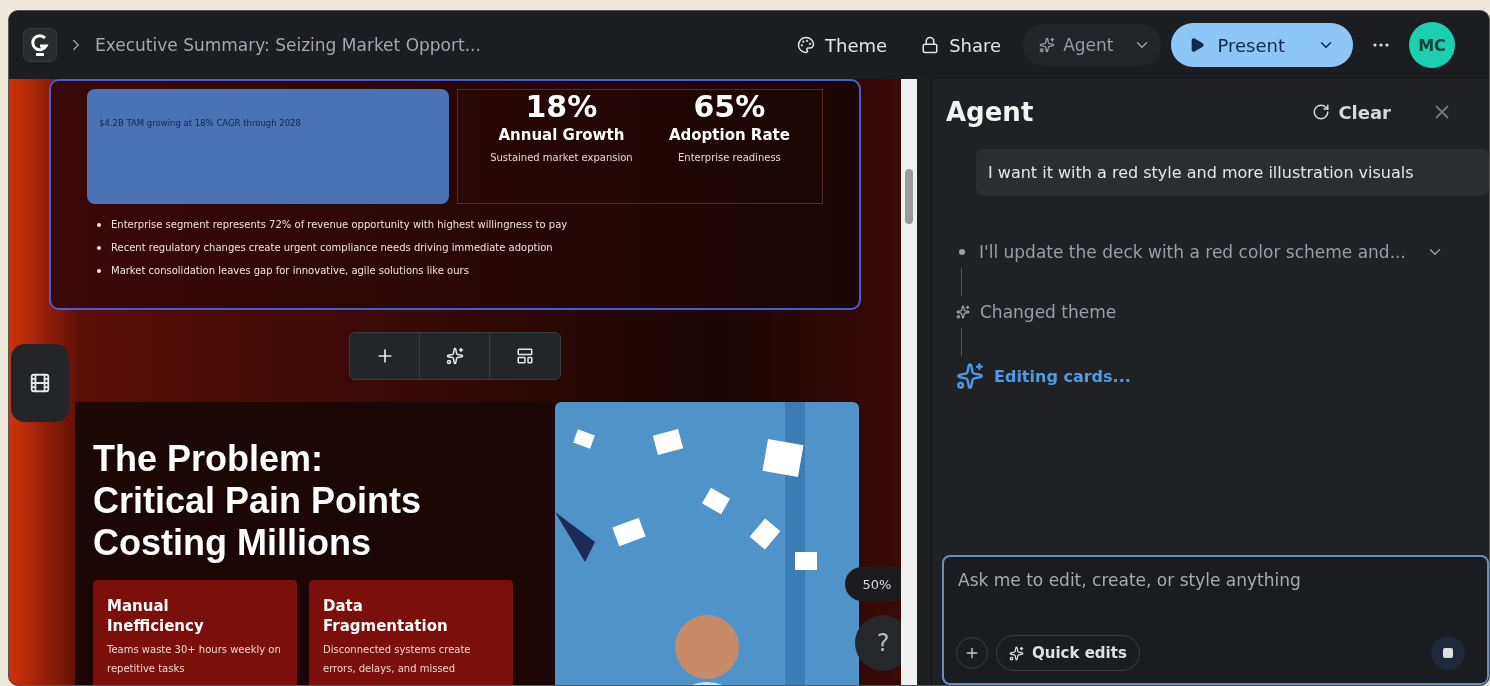 The height and width of the screenshot is (686, 1490). Describe the element at coordinates (729, 135) in the screenshot. I see `stat-label: Adoption Rate` at that location.